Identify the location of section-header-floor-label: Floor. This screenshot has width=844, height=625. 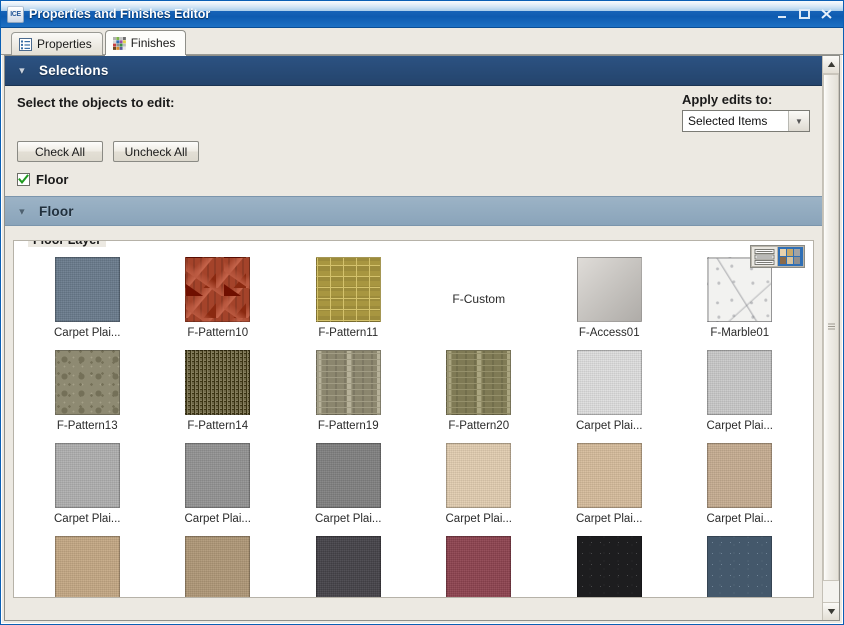
(56, 211).